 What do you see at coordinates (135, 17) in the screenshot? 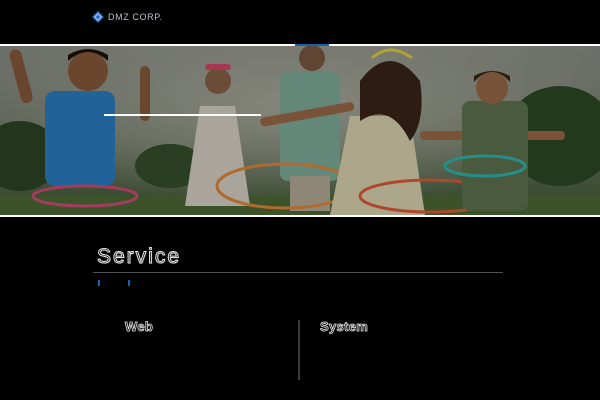
I see `logo-text: DMZ CORP.` at bounding box center [135, 17].